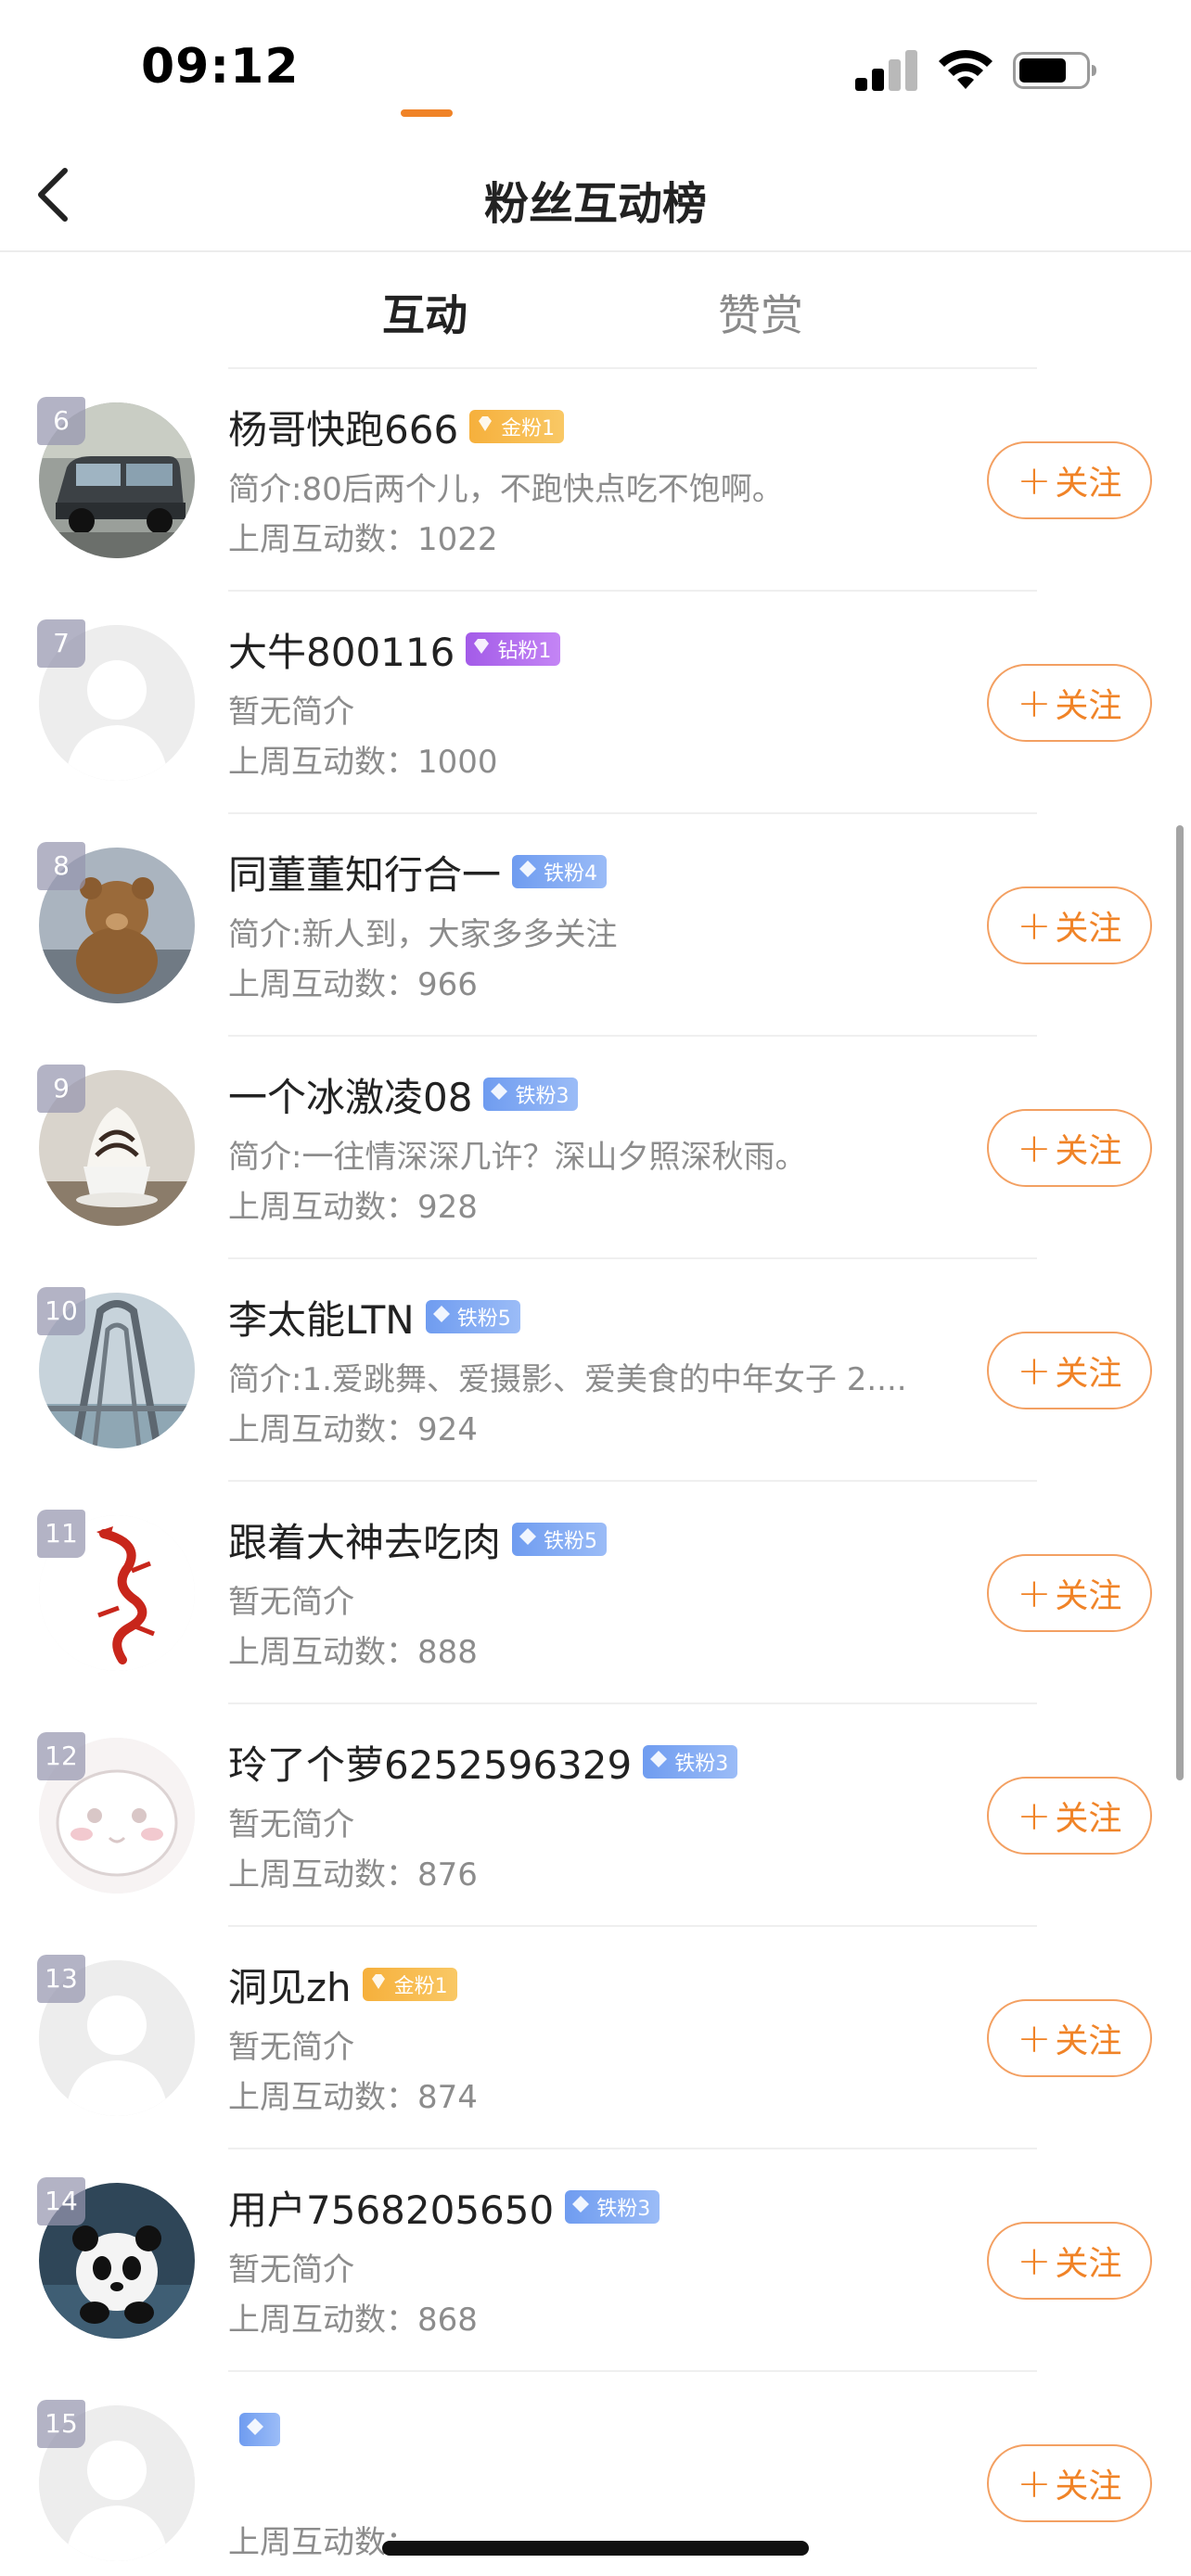  I want to click on name-line: 玲了个萝6252596329 铁粉3, so click(483, 1762).